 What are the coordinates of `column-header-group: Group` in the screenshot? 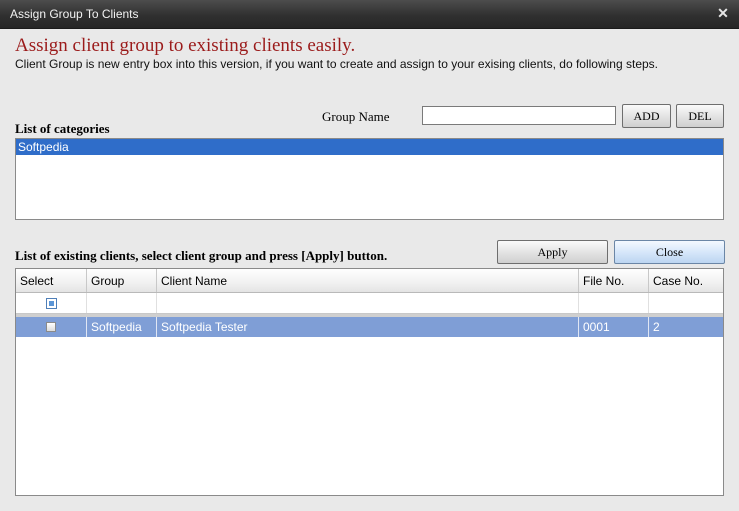 It's located at (122, 280).